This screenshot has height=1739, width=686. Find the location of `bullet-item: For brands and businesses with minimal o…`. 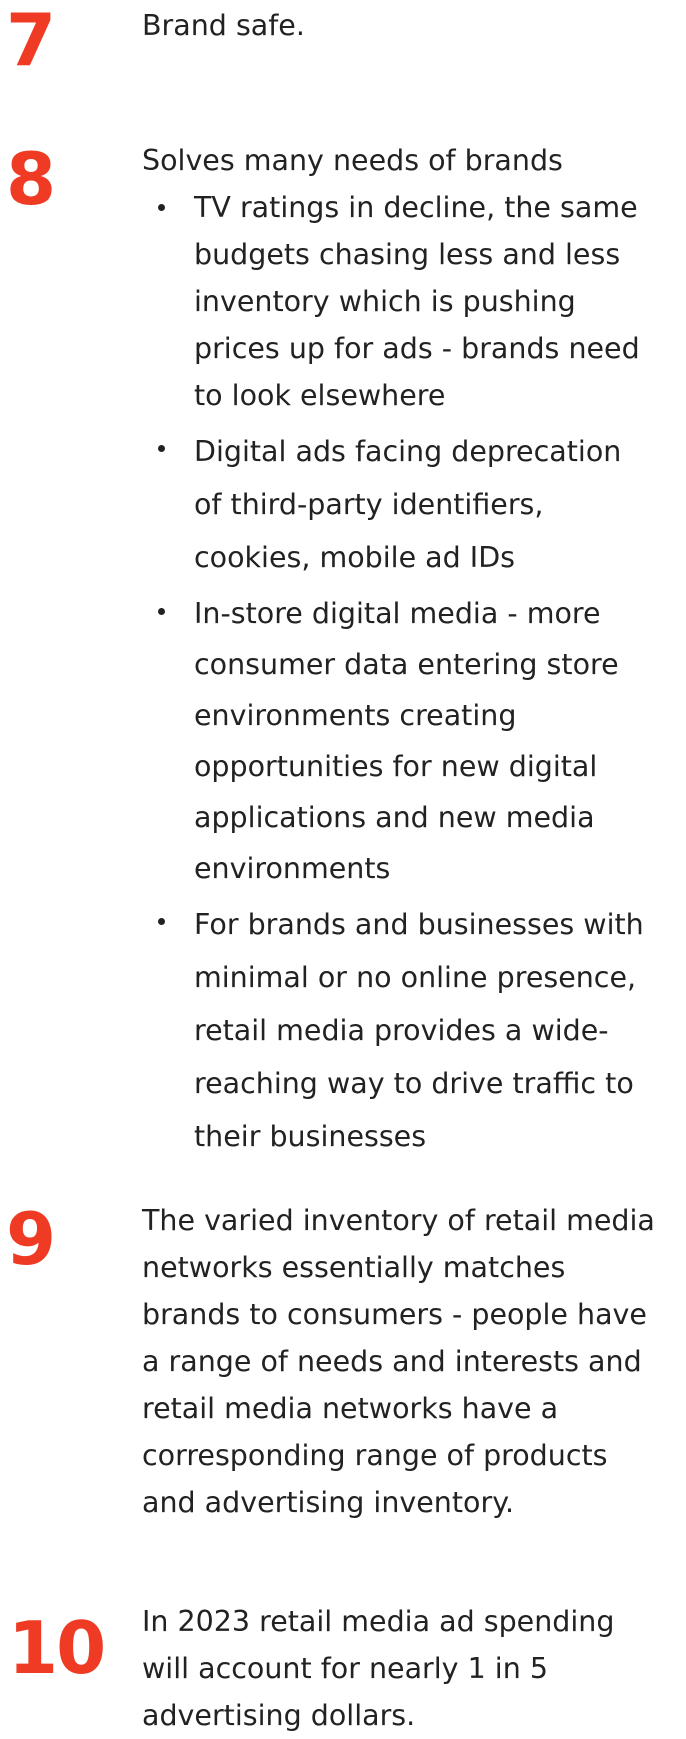

bullet-item: For brands and businesses with minimal o… is located at coordinates (393, 1030).